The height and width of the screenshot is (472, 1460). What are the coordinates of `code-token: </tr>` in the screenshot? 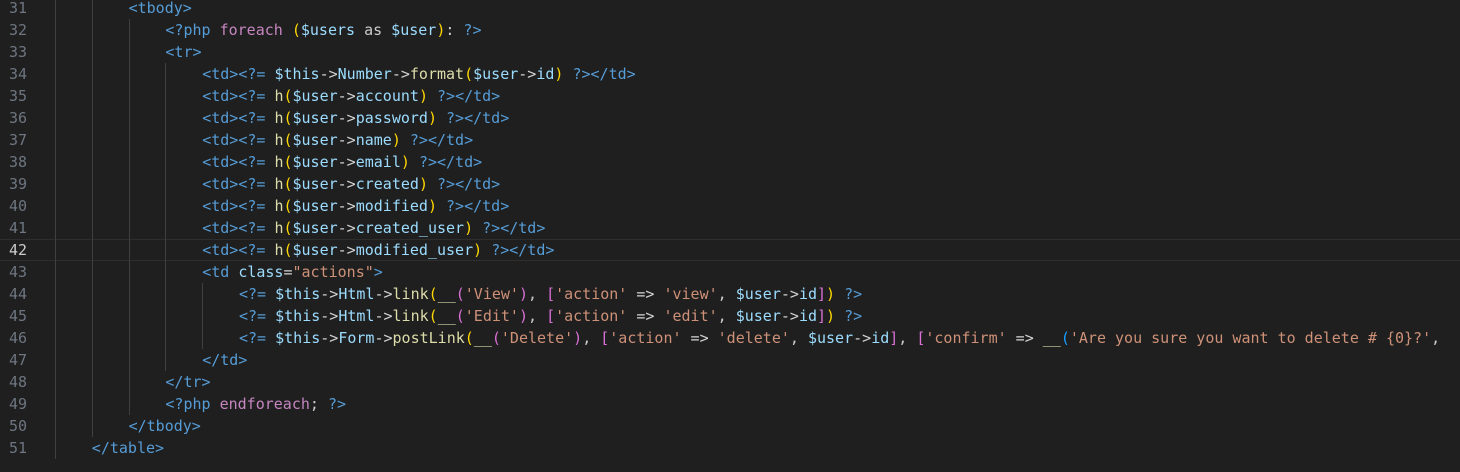 It's located at (188, 382).